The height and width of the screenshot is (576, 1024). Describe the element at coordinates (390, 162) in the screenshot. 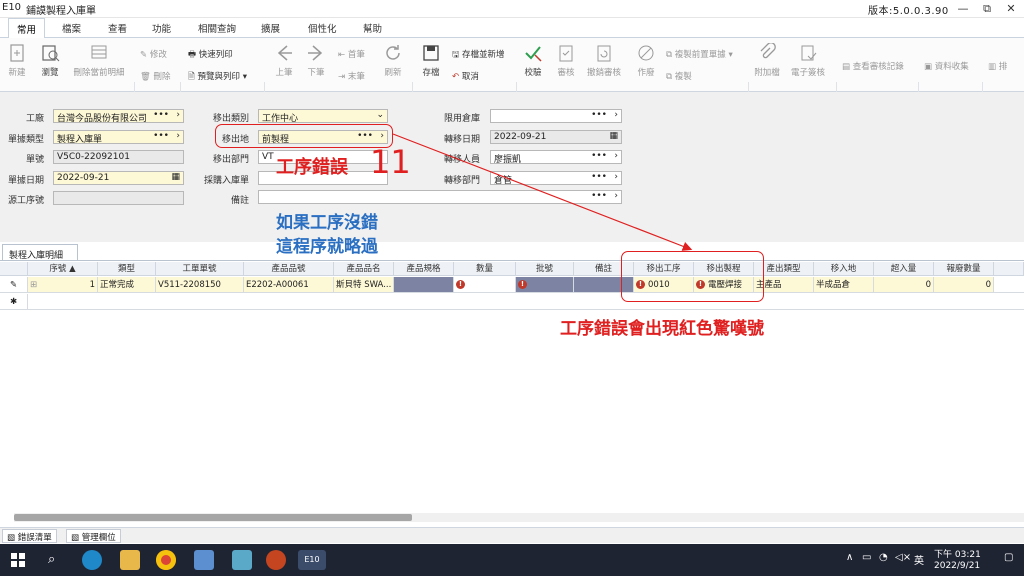

I see `annotation-number: 11` at that location.